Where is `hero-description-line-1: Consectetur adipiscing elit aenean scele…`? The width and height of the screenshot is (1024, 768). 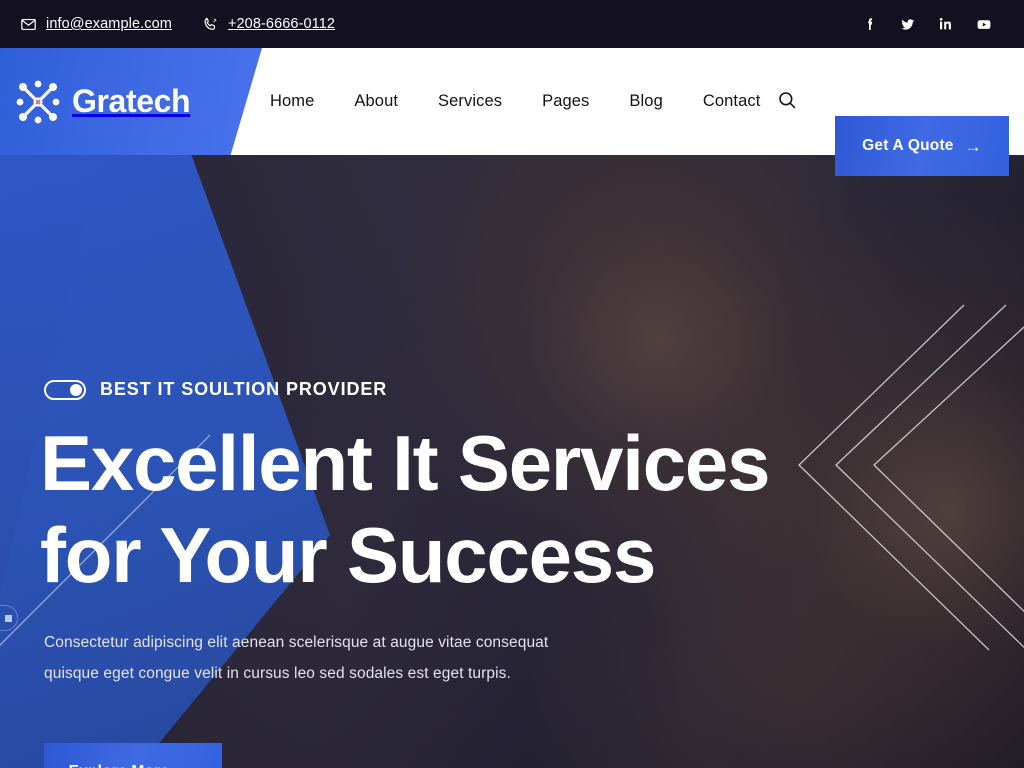
hero-description-line-1: Consectetur adipiscing elit aenean scele… is located at coordinates (296, 642).